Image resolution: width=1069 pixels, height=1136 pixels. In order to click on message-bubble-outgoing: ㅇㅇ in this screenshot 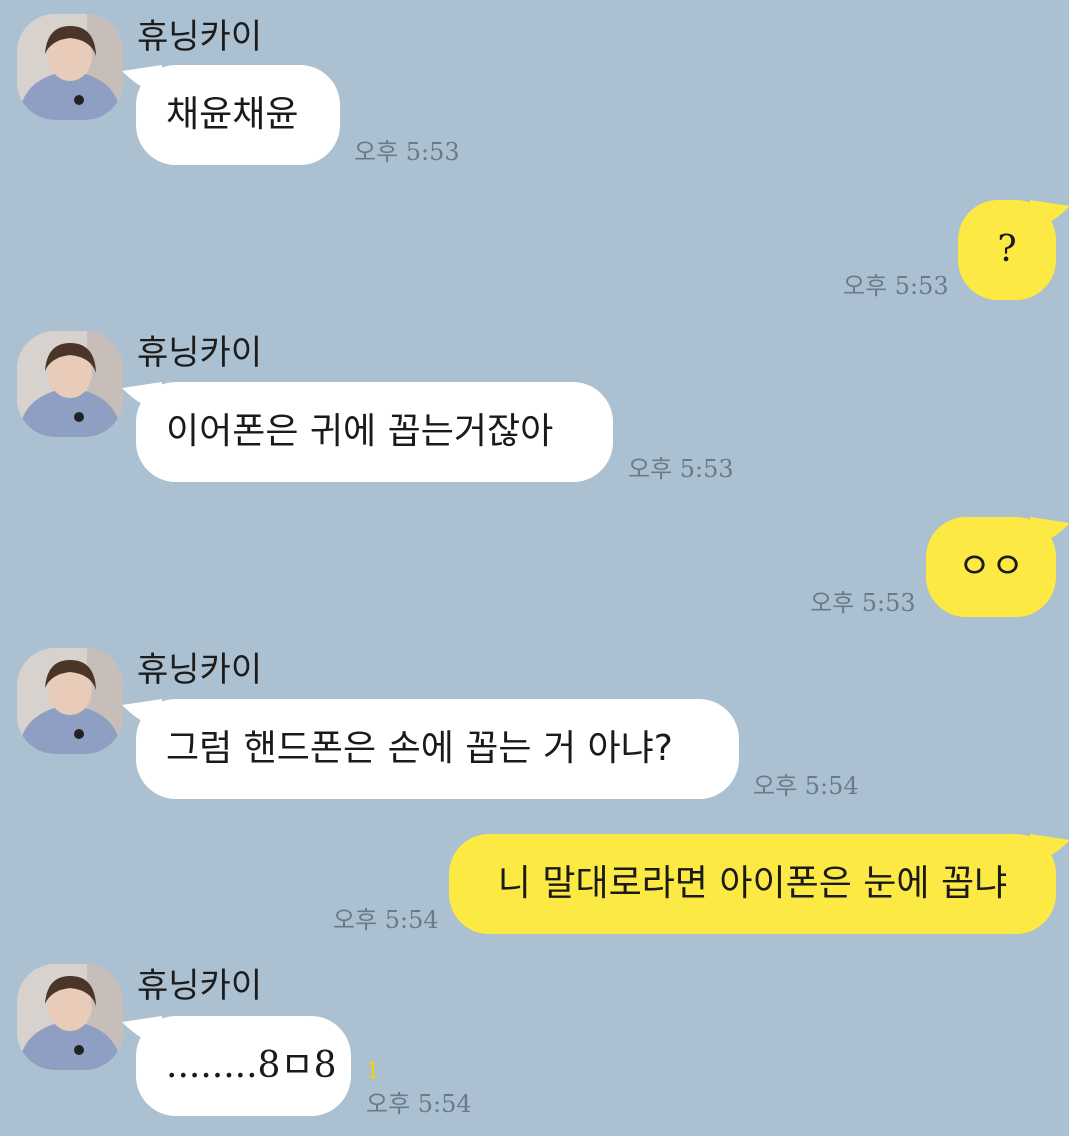, I will do `click(997, 567)`.